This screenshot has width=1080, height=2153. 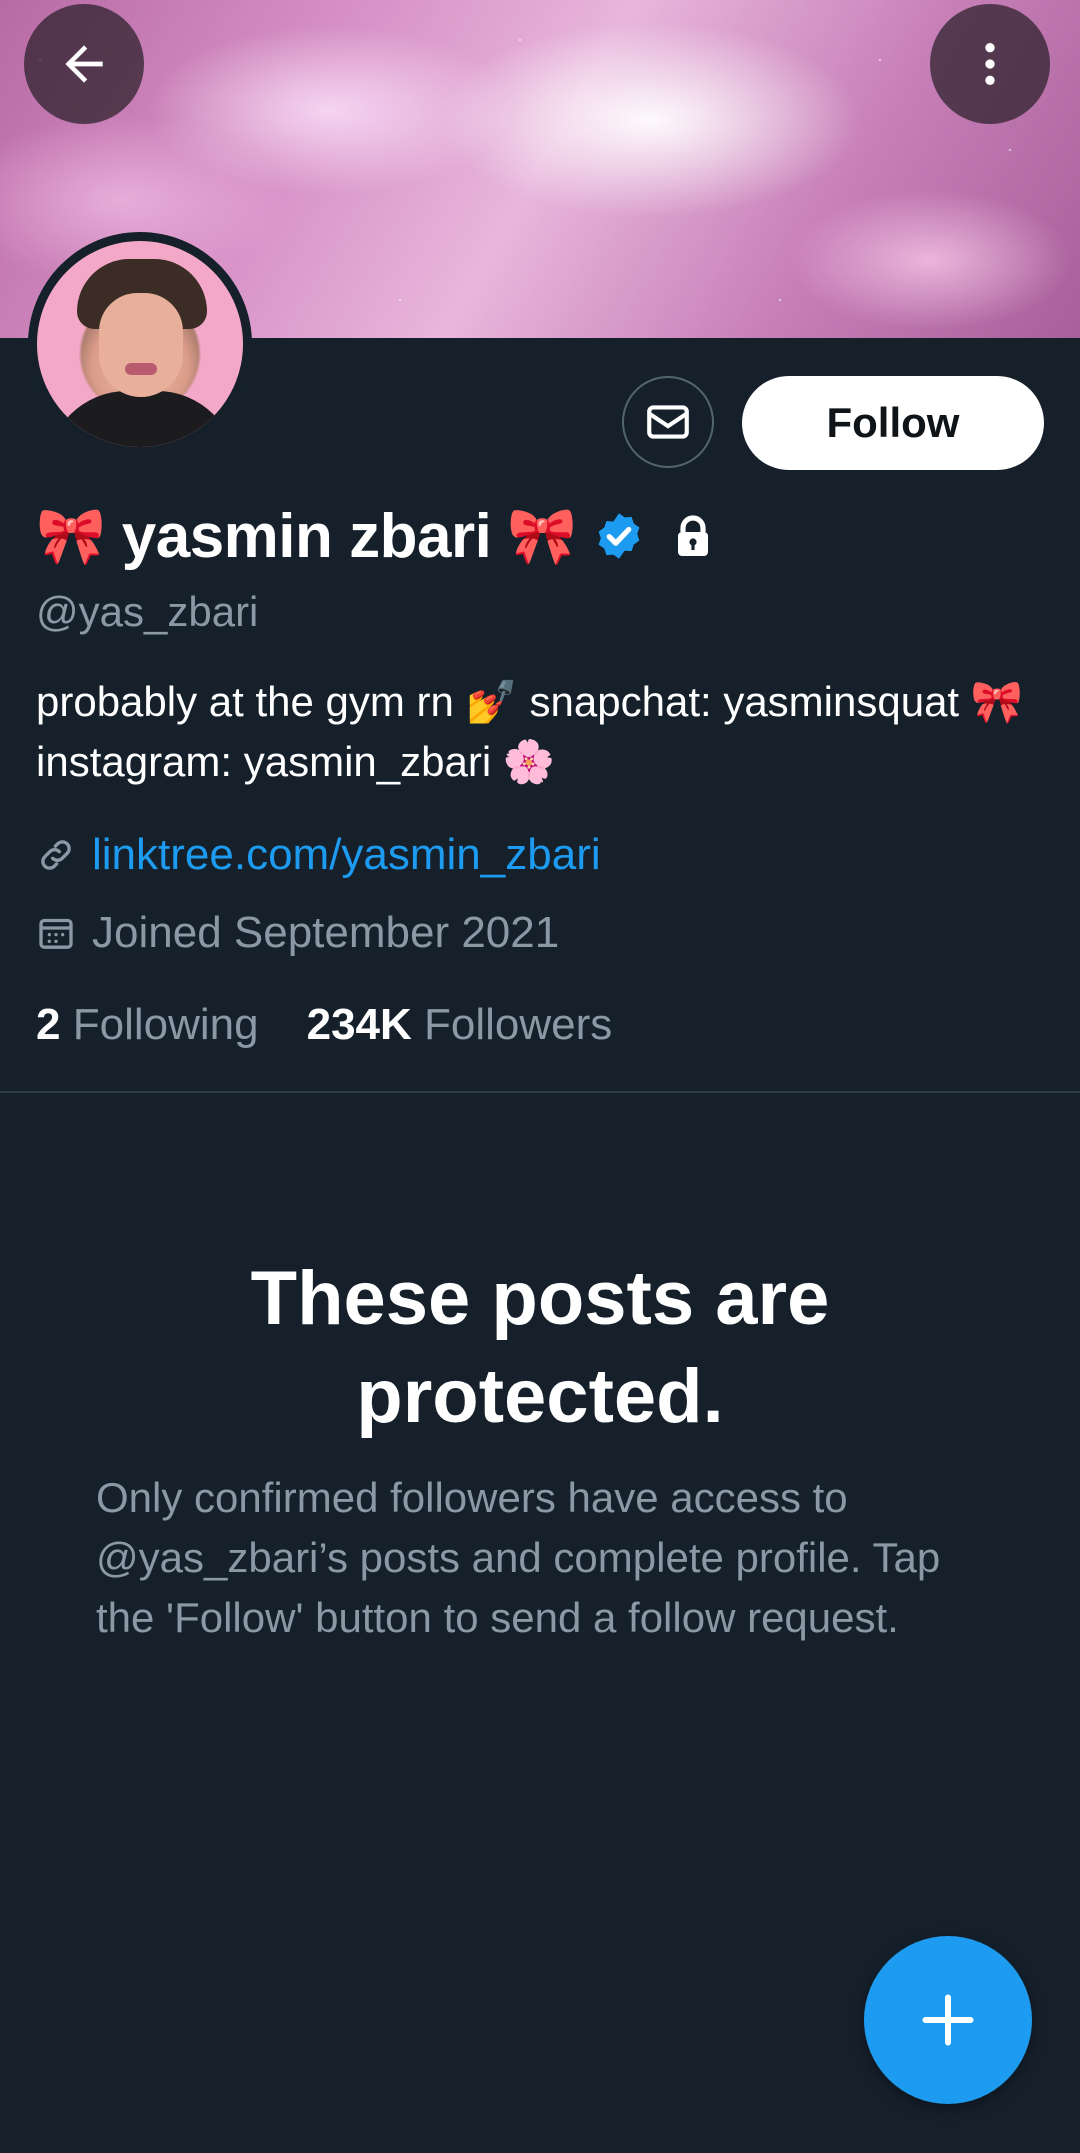 I want to click on bow-emoji-right: 🎀, so click(x=542, y=535).